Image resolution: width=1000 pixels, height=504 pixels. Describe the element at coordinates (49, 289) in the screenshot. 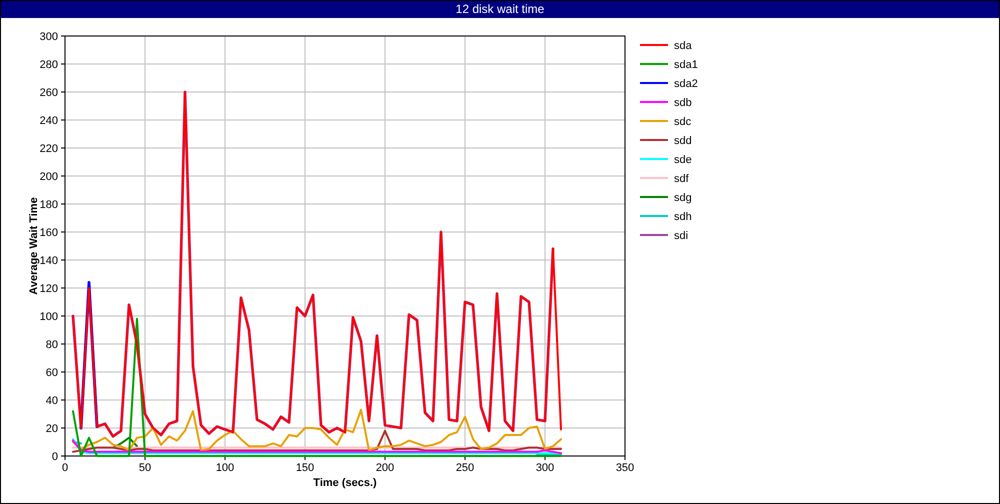

I see `tick-label: 120` at that location.